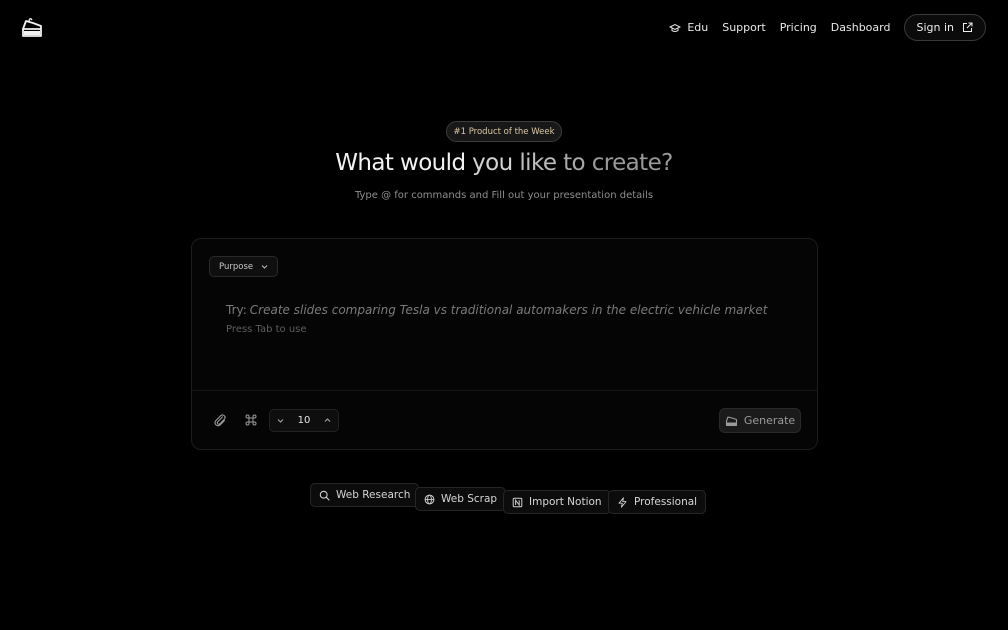 Image resolution: width=1008 pixels, height=630 pixels. I want to click on nav-support: Support, so click(743, 27).